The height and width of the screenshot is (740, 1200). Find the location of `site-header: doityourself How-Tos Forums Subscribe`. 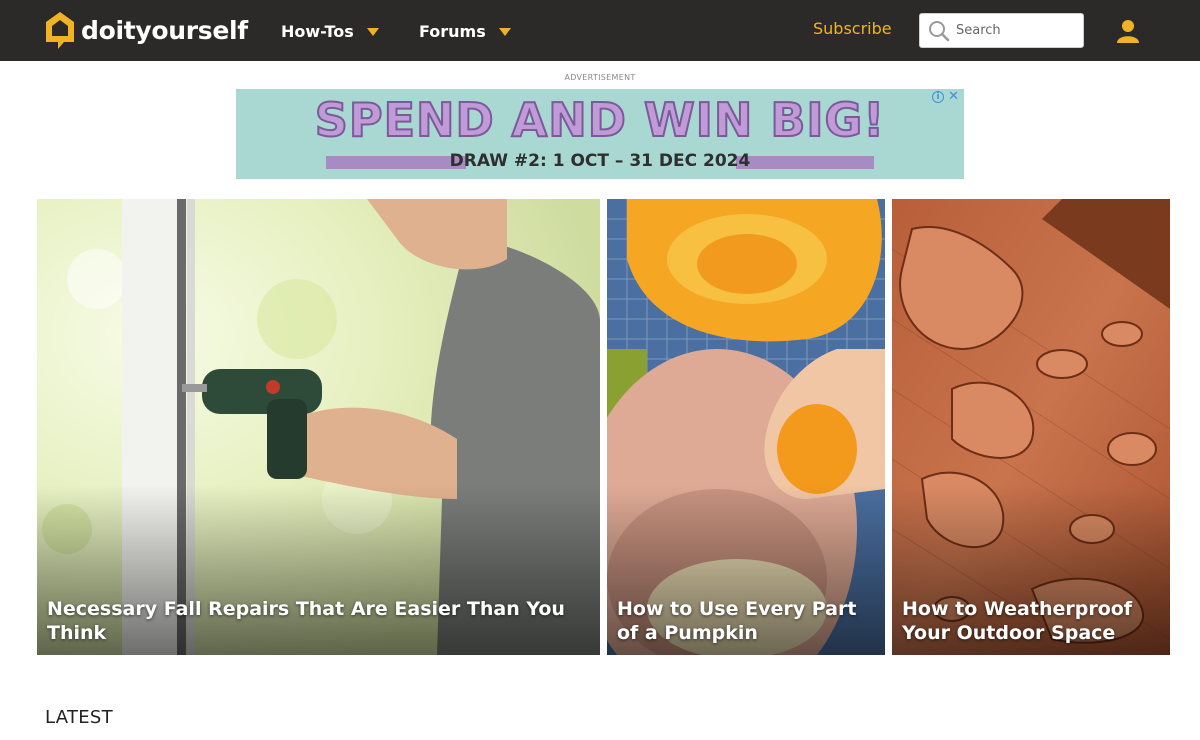

site-header: doityourself How-Tos Forums Subscribe is located at coordinates (600, 30).